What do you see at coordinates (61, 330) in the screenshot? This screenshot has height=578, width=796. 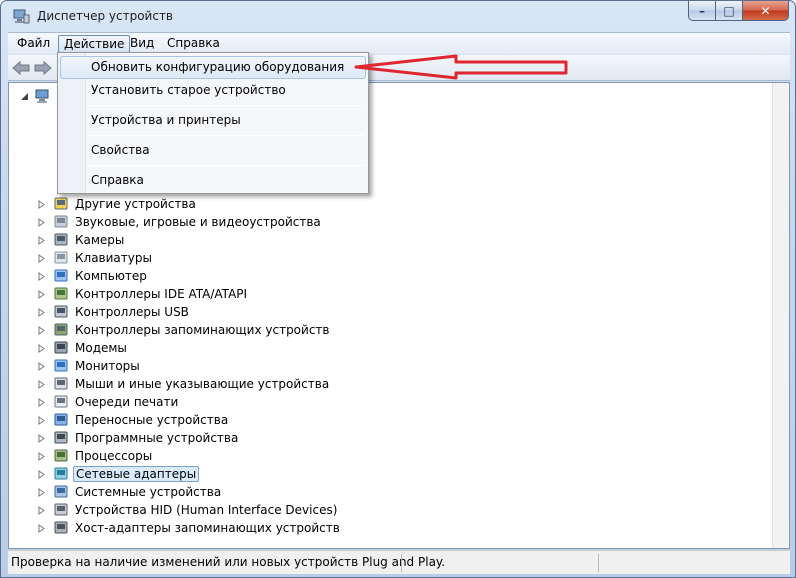 I see `storage-controller-icon` at bounding box center [61, 330].